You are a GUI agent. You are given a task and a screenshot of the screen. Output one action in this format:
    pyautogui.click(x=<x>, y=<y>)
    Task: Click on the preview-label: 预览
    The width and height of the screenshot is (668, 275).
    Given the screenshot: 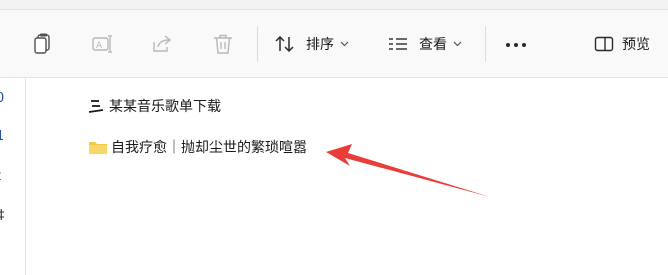 What is the action you would take?
    pyautogui.click(x=636, y=45)
    